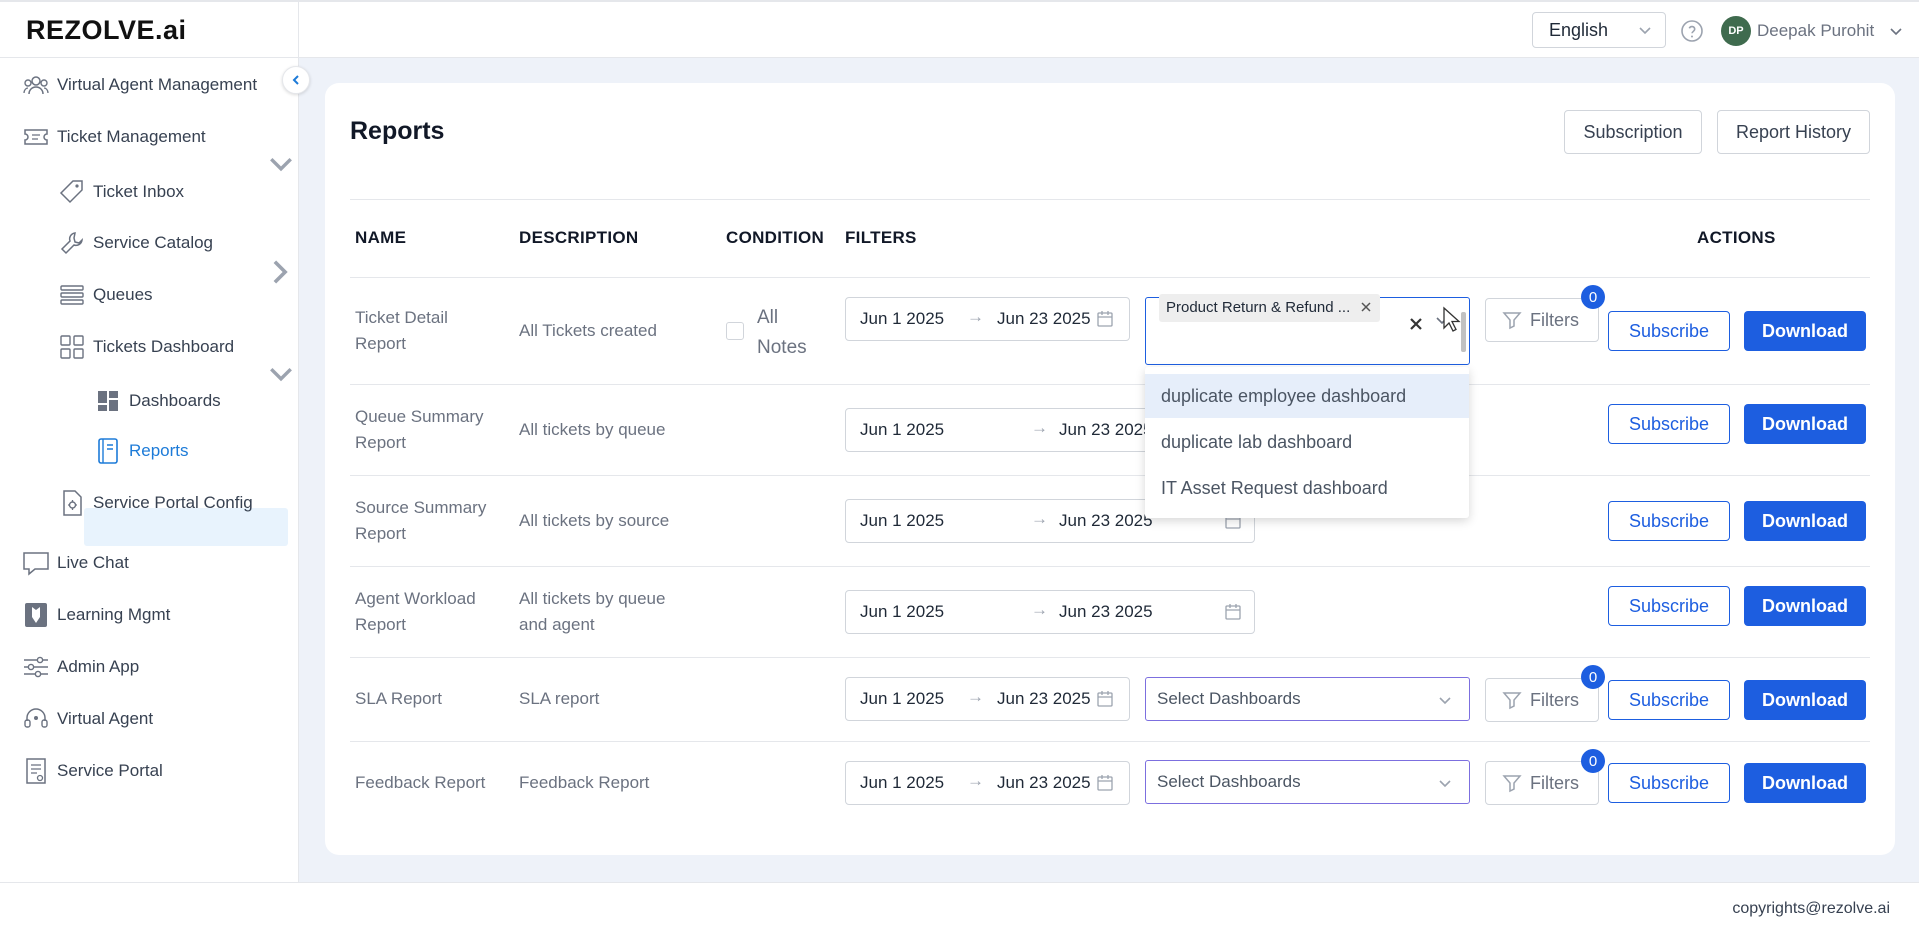 The width and height of the screenshot is (1919, 935). I want to click on sidebar-item-ticket-inbox: Ticket Inbox, so click(121, 192).